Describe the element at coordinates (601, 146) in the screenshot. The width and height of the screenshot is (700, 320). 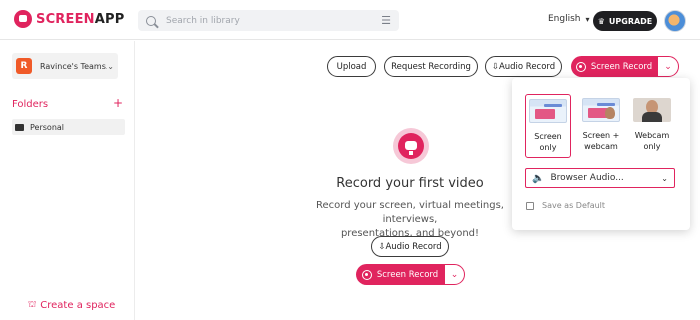
I see `mode-label-line2: webcam` at that location.